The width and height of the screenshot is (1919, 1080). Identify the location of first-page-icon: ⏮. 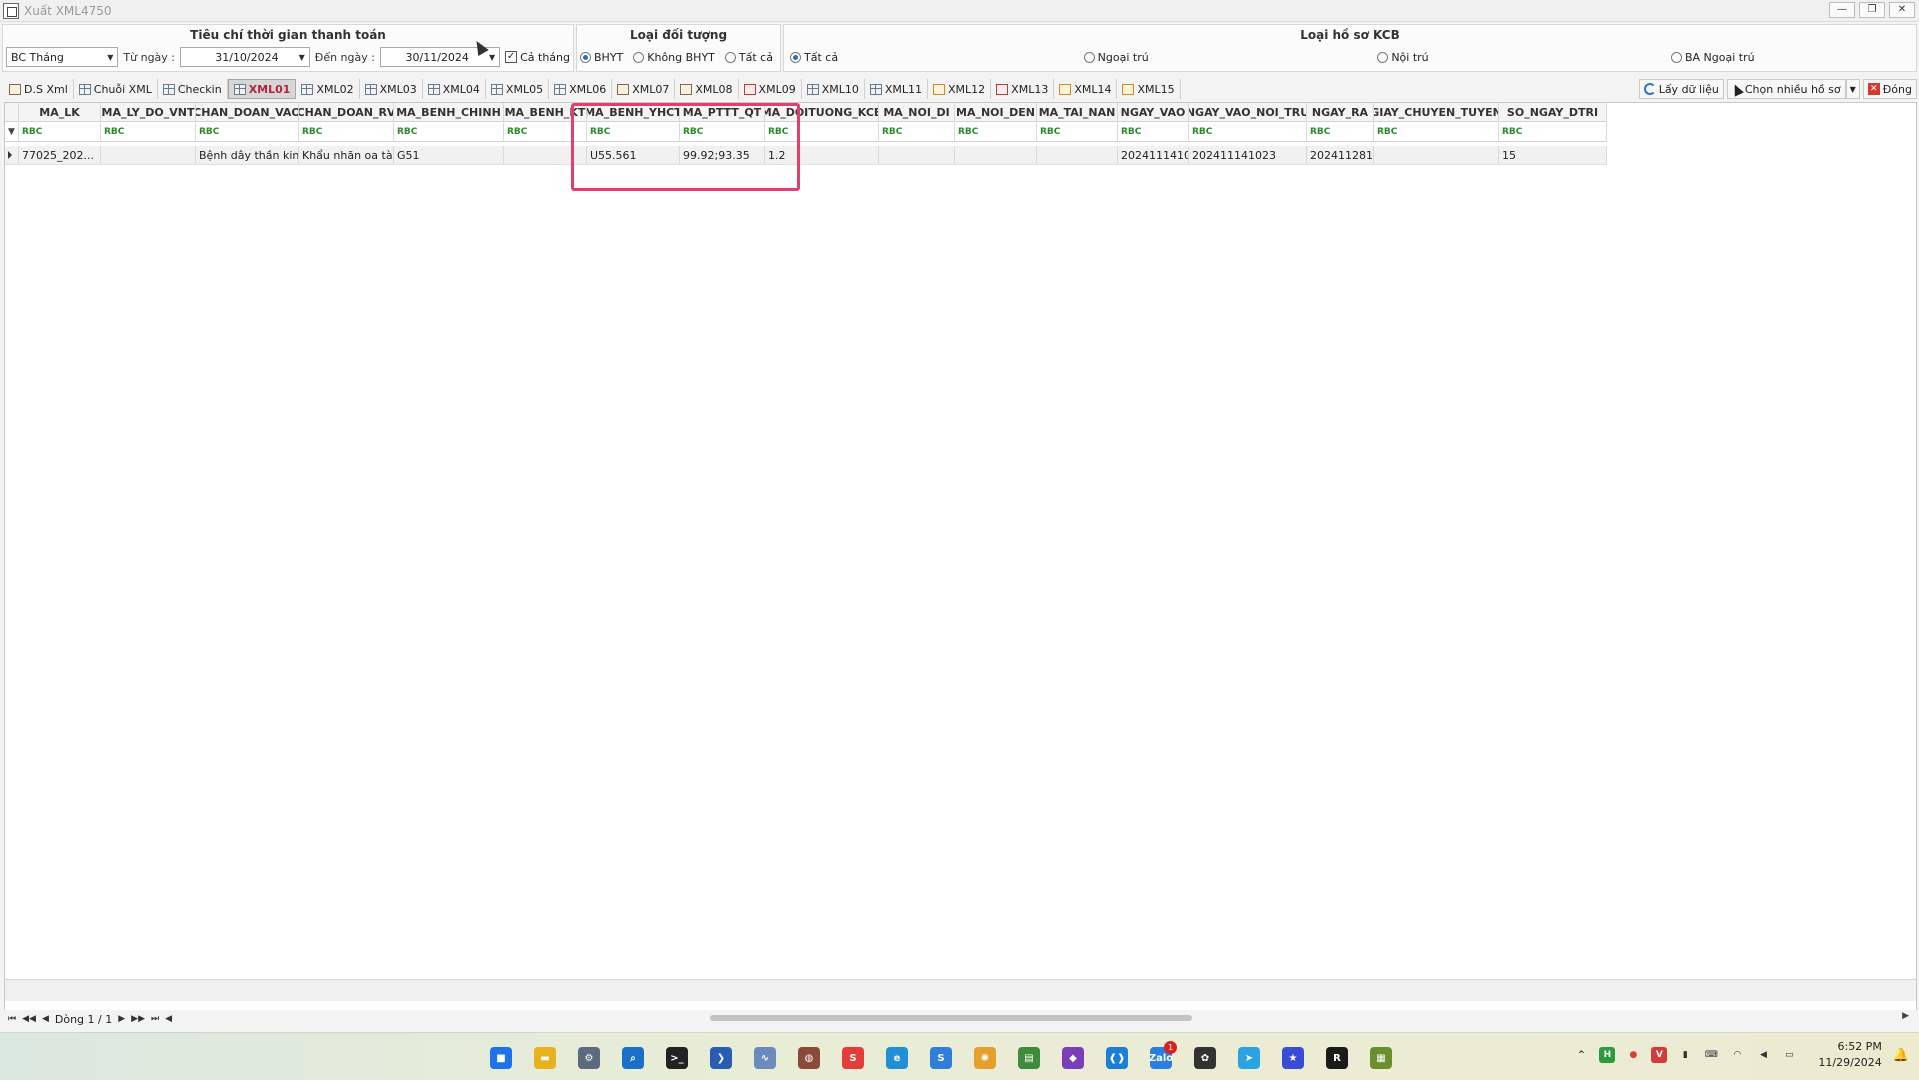
(12, 1019).